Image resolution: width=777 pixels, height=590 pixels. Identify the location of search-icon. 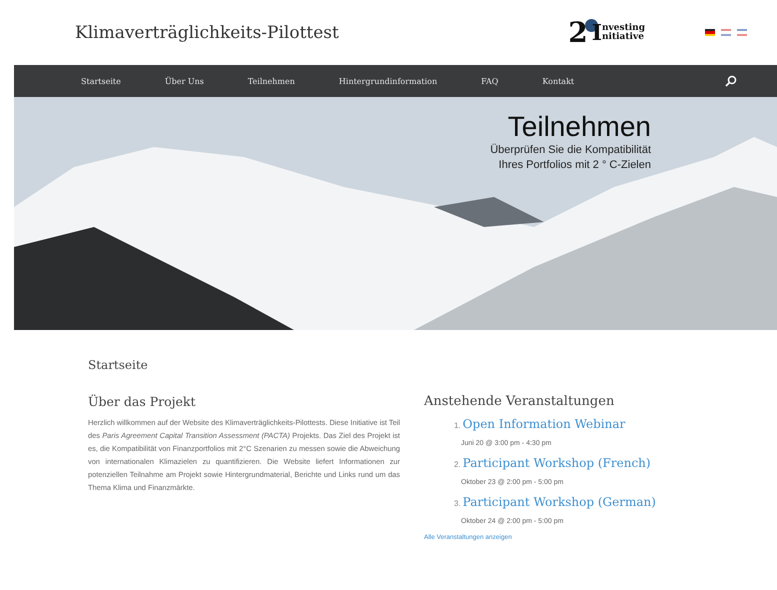
(731, 81).